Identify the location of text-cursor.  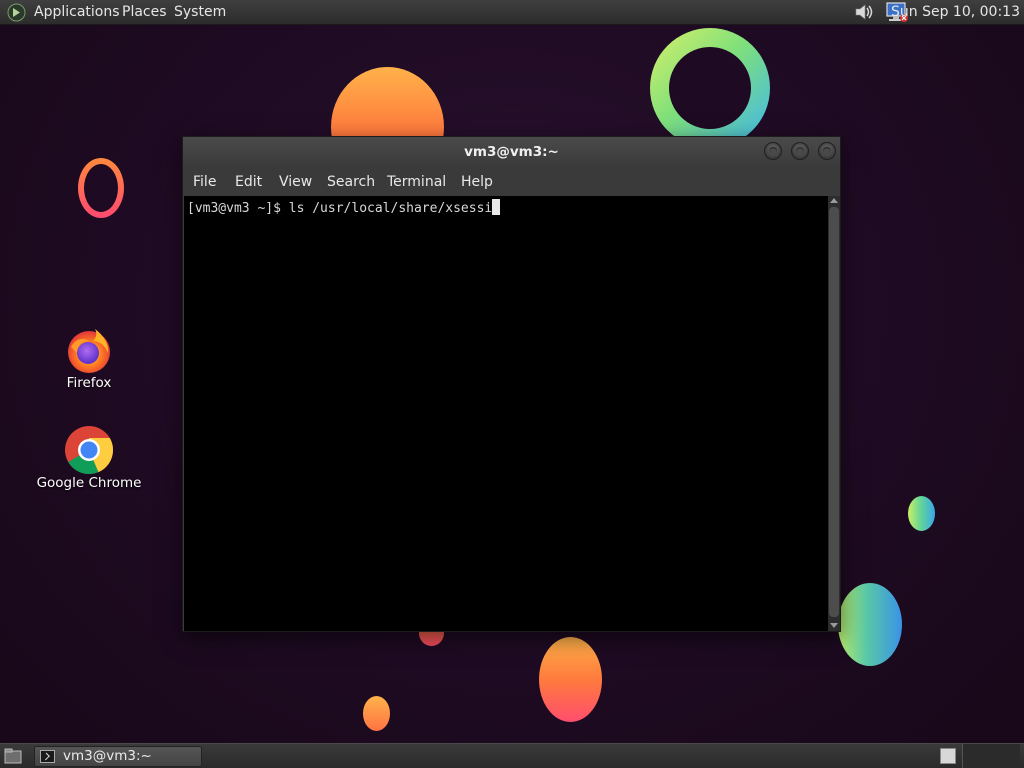
(496, 207).